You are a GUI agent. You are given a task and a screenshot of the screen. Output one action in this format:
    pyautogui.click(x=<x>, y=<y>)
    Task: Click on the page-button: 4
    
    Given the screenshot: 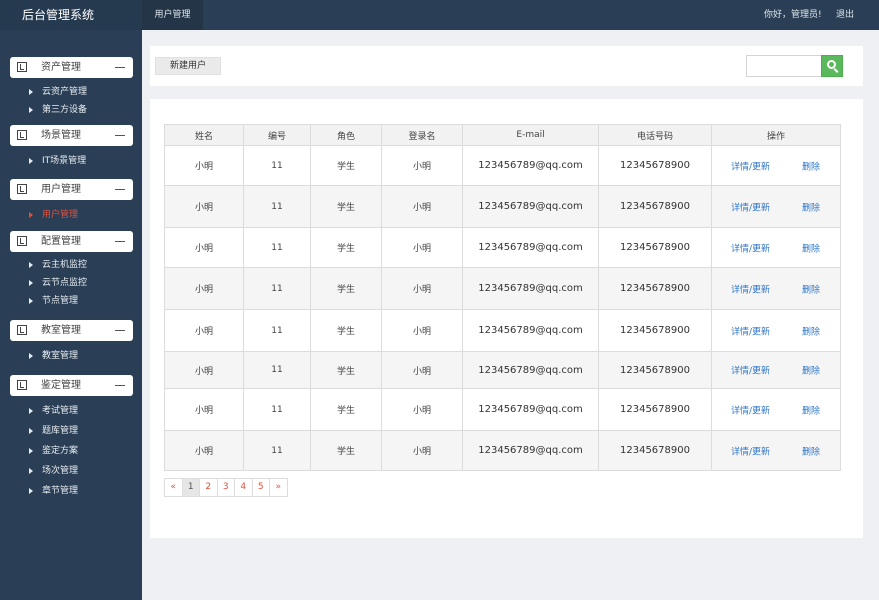 What is the action you would take?
    pyautogui.click(x=243, y=487)
    